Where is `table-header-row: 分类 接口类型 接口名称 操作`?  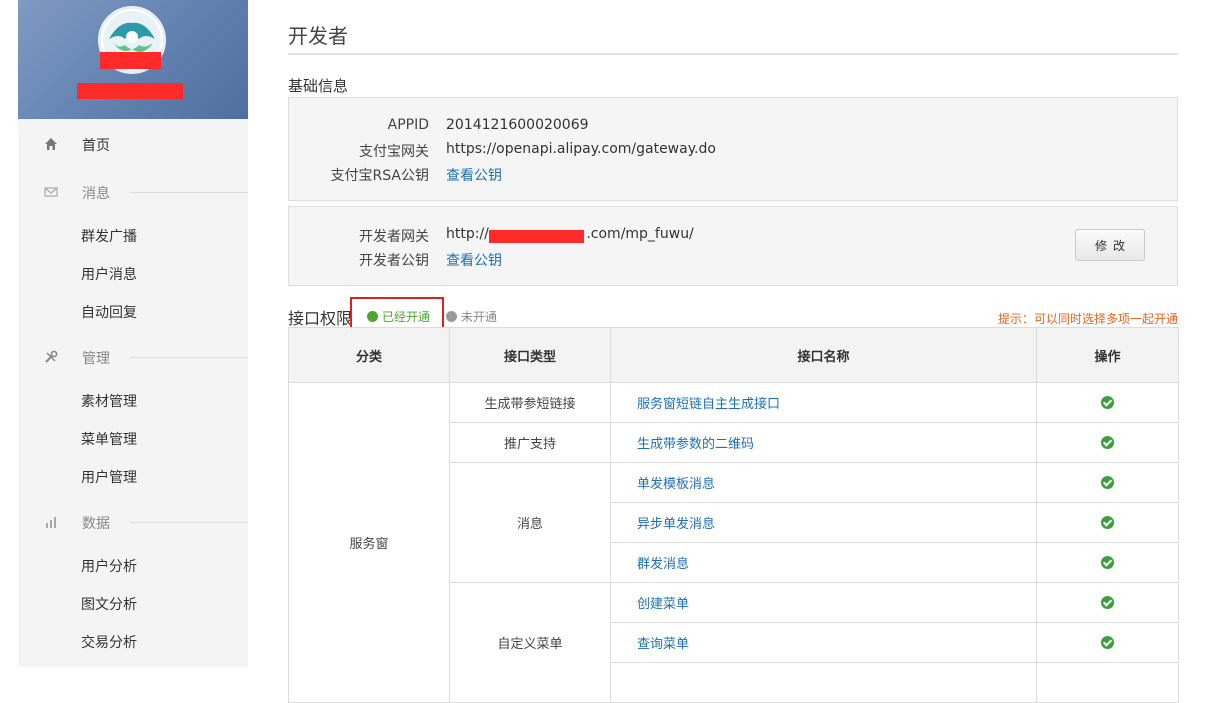 table-header-row: 分类 接口类型 接口名称 操作 is located at coordinates (733, 355).